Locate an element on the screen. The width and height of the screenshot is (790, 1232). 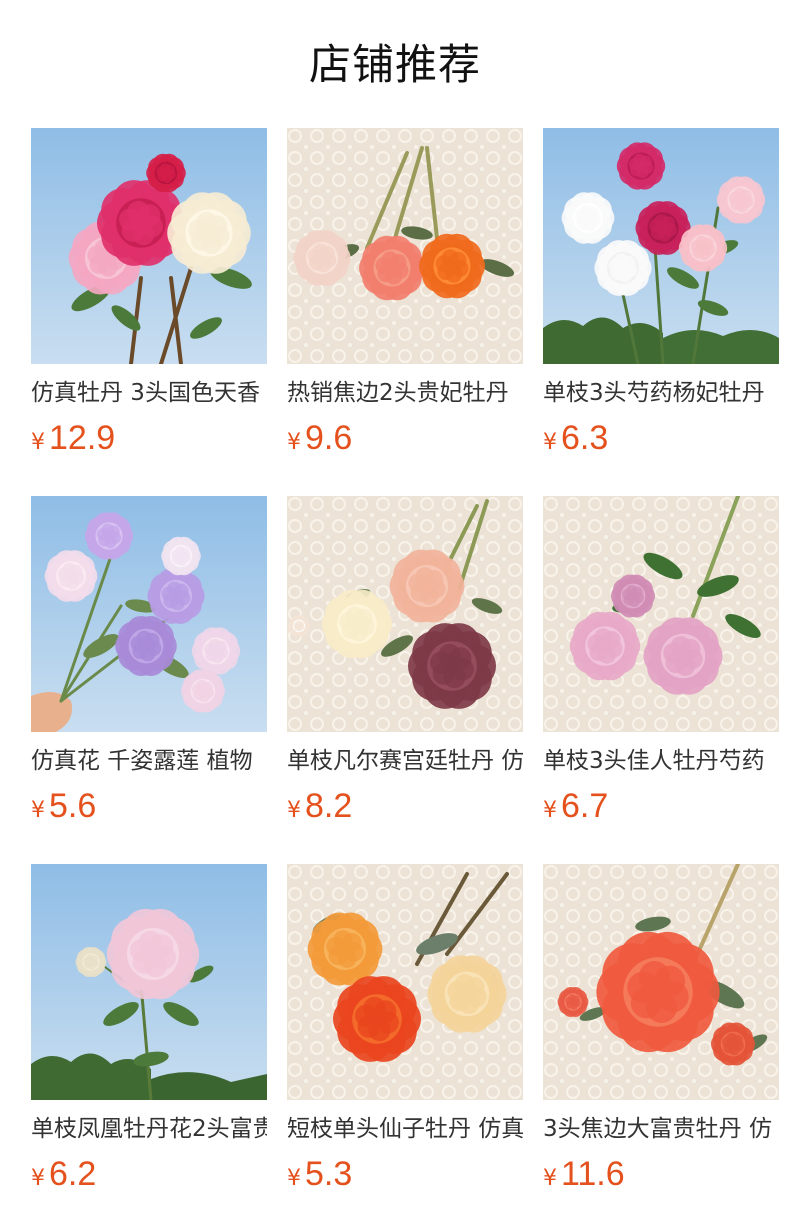
price-value: 5.3 is located at coordinates (329, 1174).